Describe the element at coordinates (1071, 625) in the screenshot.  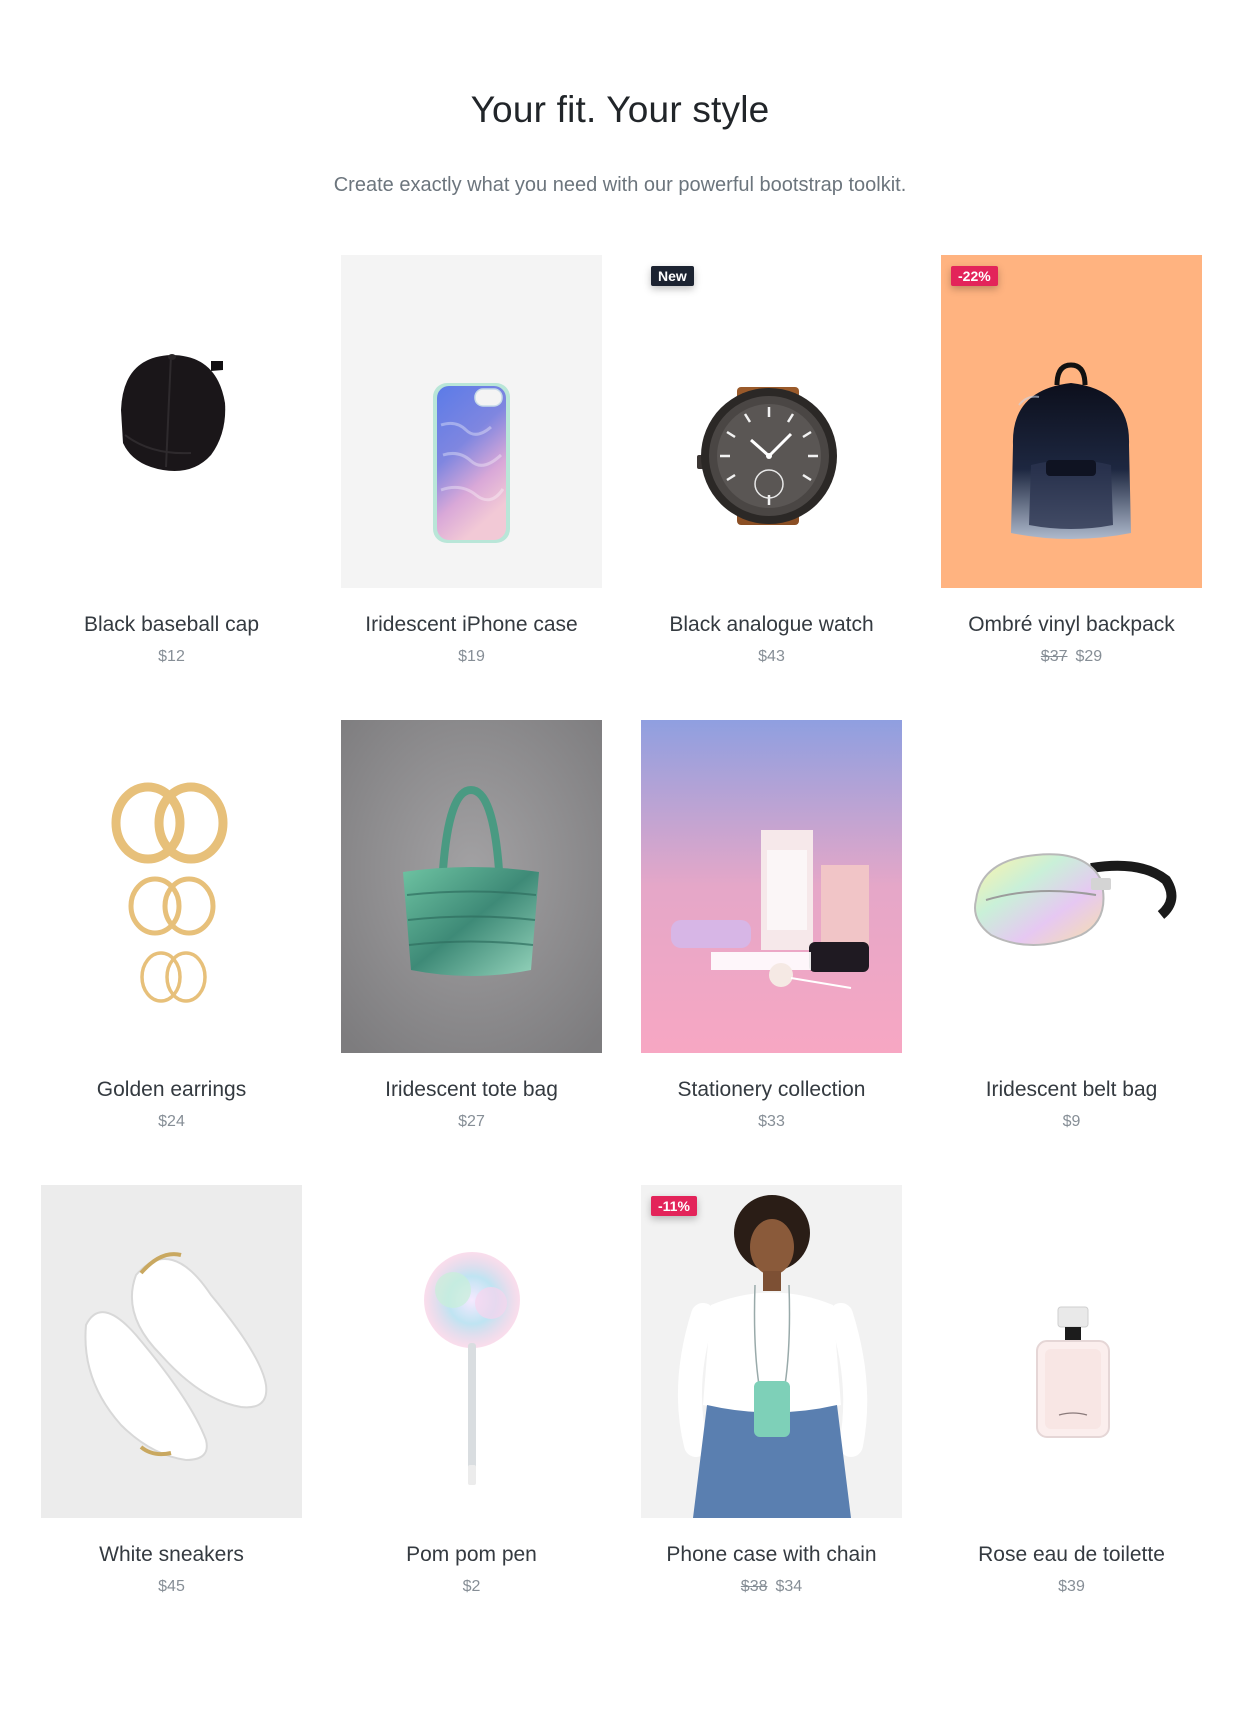
I see `product-name: Ombré vinyl backpack` at that location.